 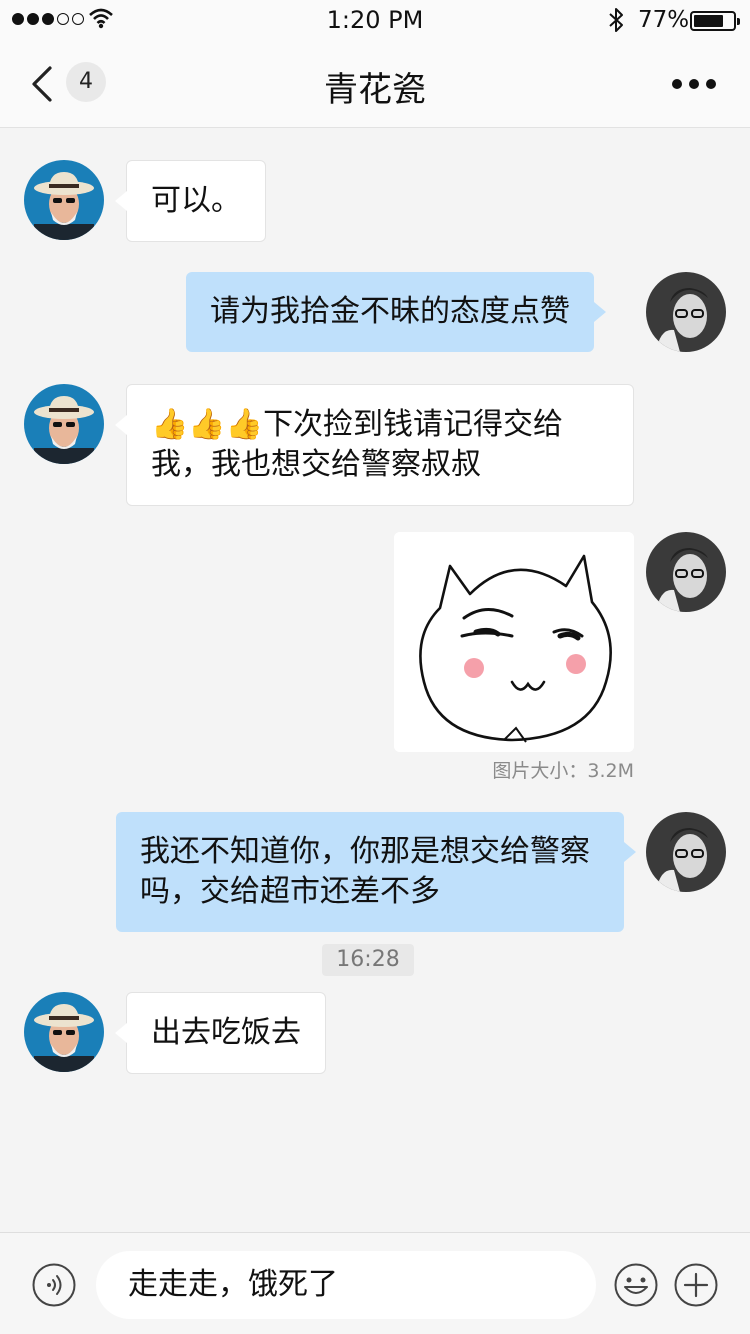 I want to click on image-message, so click(x=514, y=642).